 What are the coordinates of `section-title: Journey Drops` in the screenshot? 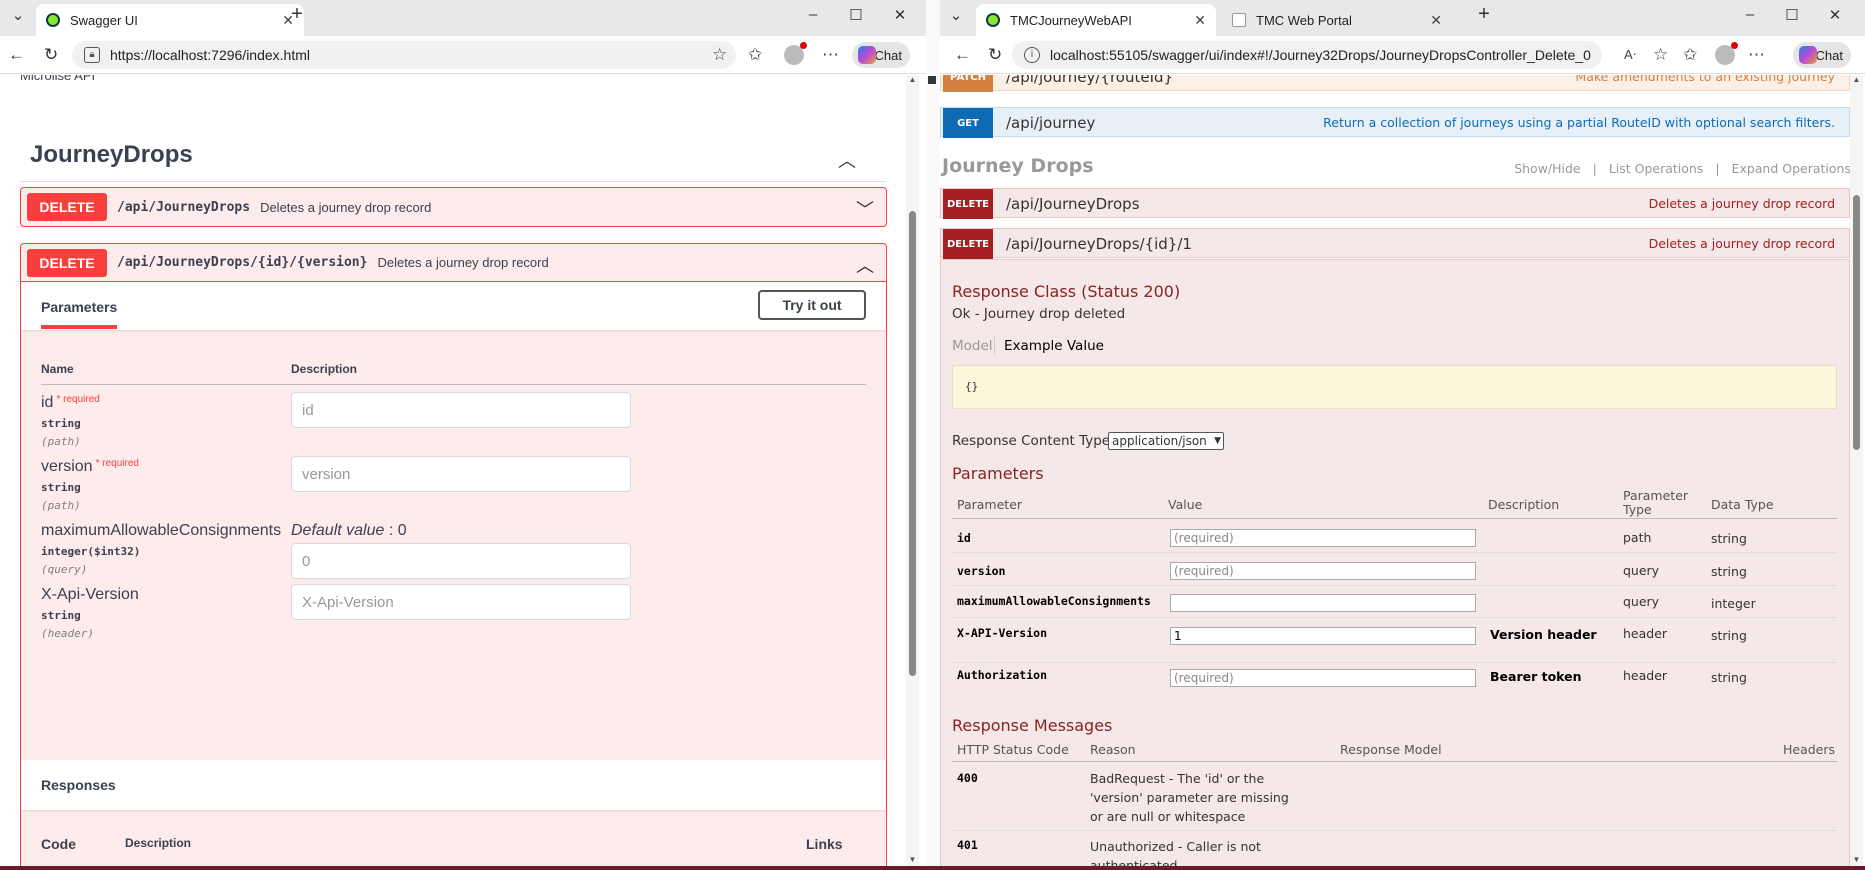 It's located at (1018, 166).